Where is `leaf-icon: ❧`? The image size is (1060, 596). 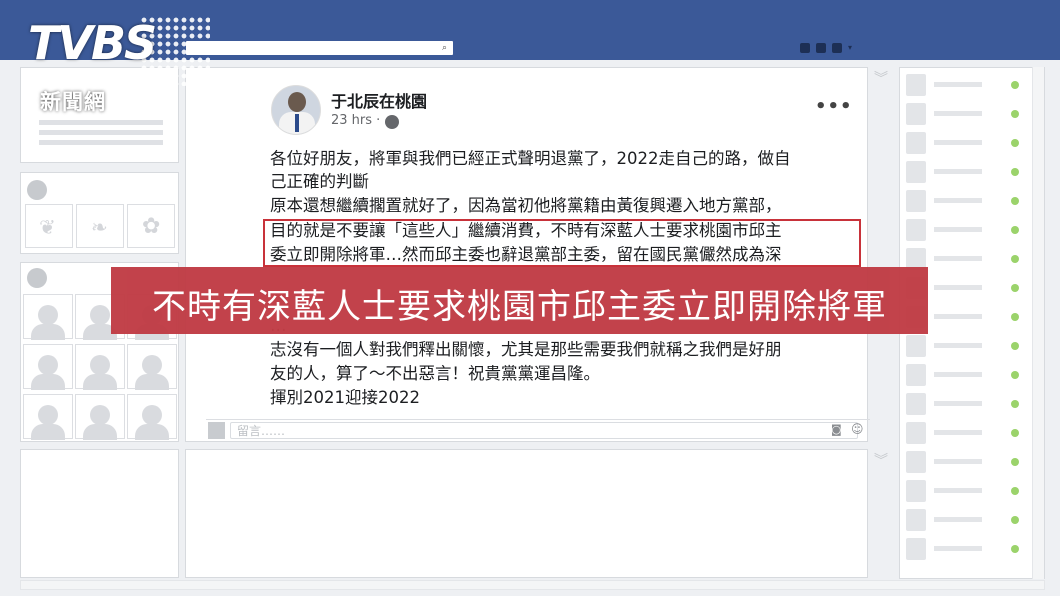 leaf-icon: ❧ is located at coordinates (99, 227).